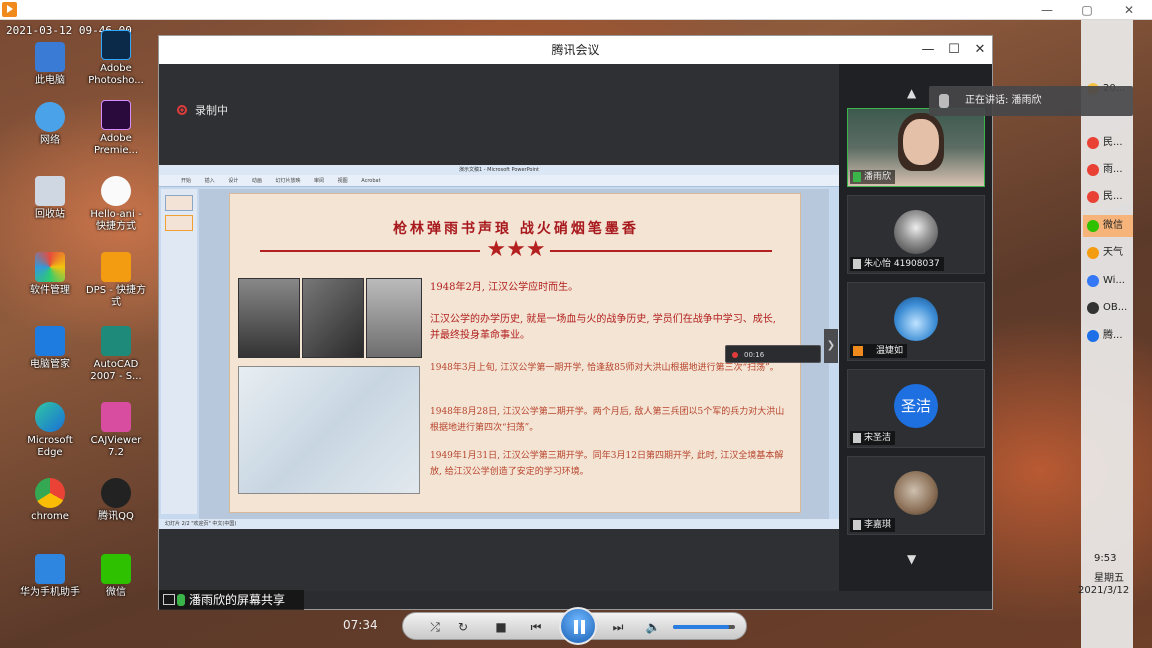 The height and width of the screenshot is (648, 1152). I want to click on pause-button, so click(578, 626).